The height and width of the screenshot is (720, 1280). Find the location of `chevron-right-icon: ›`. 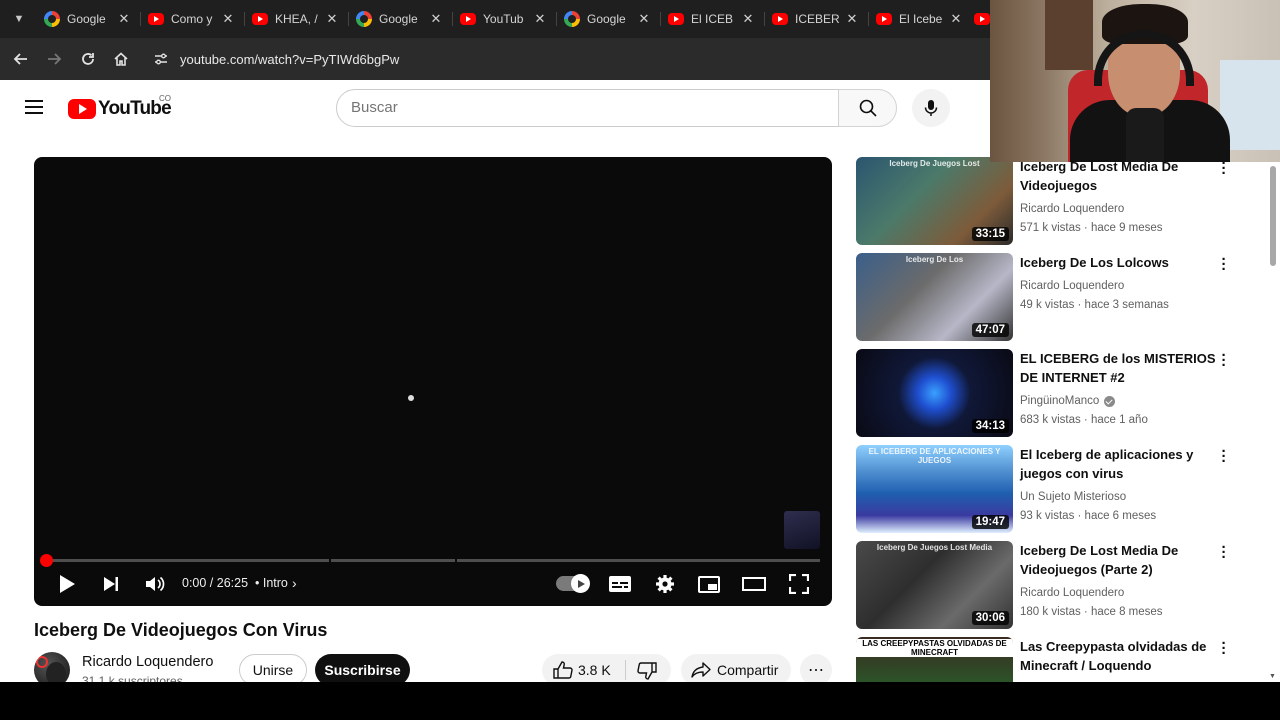

chevron-right-icon: › is located at coordinates (294, 583).